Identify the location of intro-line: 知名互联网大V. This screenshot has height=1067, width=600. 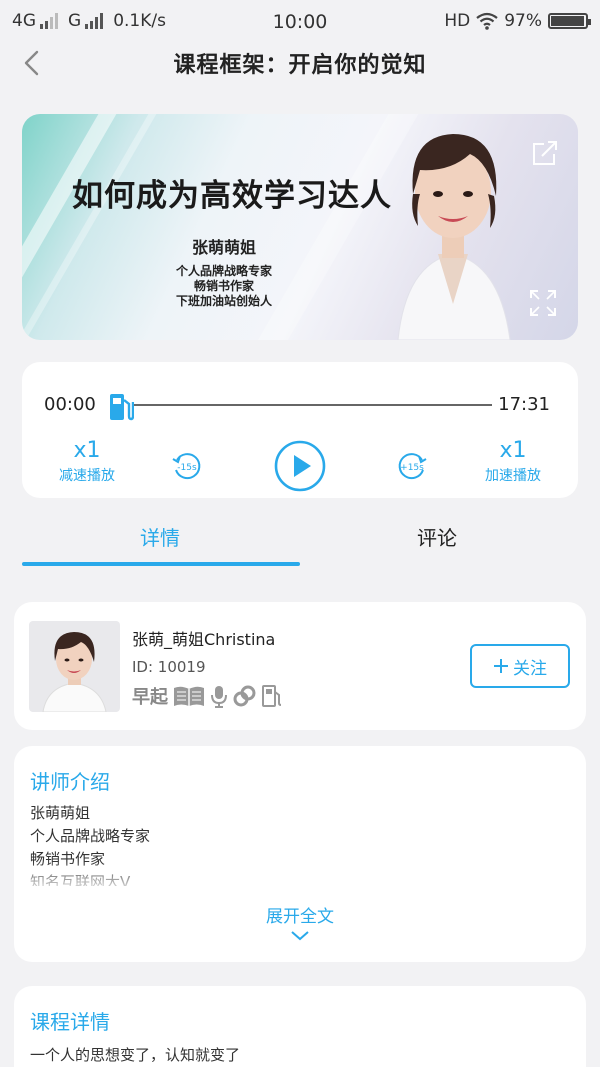
(80, 879).